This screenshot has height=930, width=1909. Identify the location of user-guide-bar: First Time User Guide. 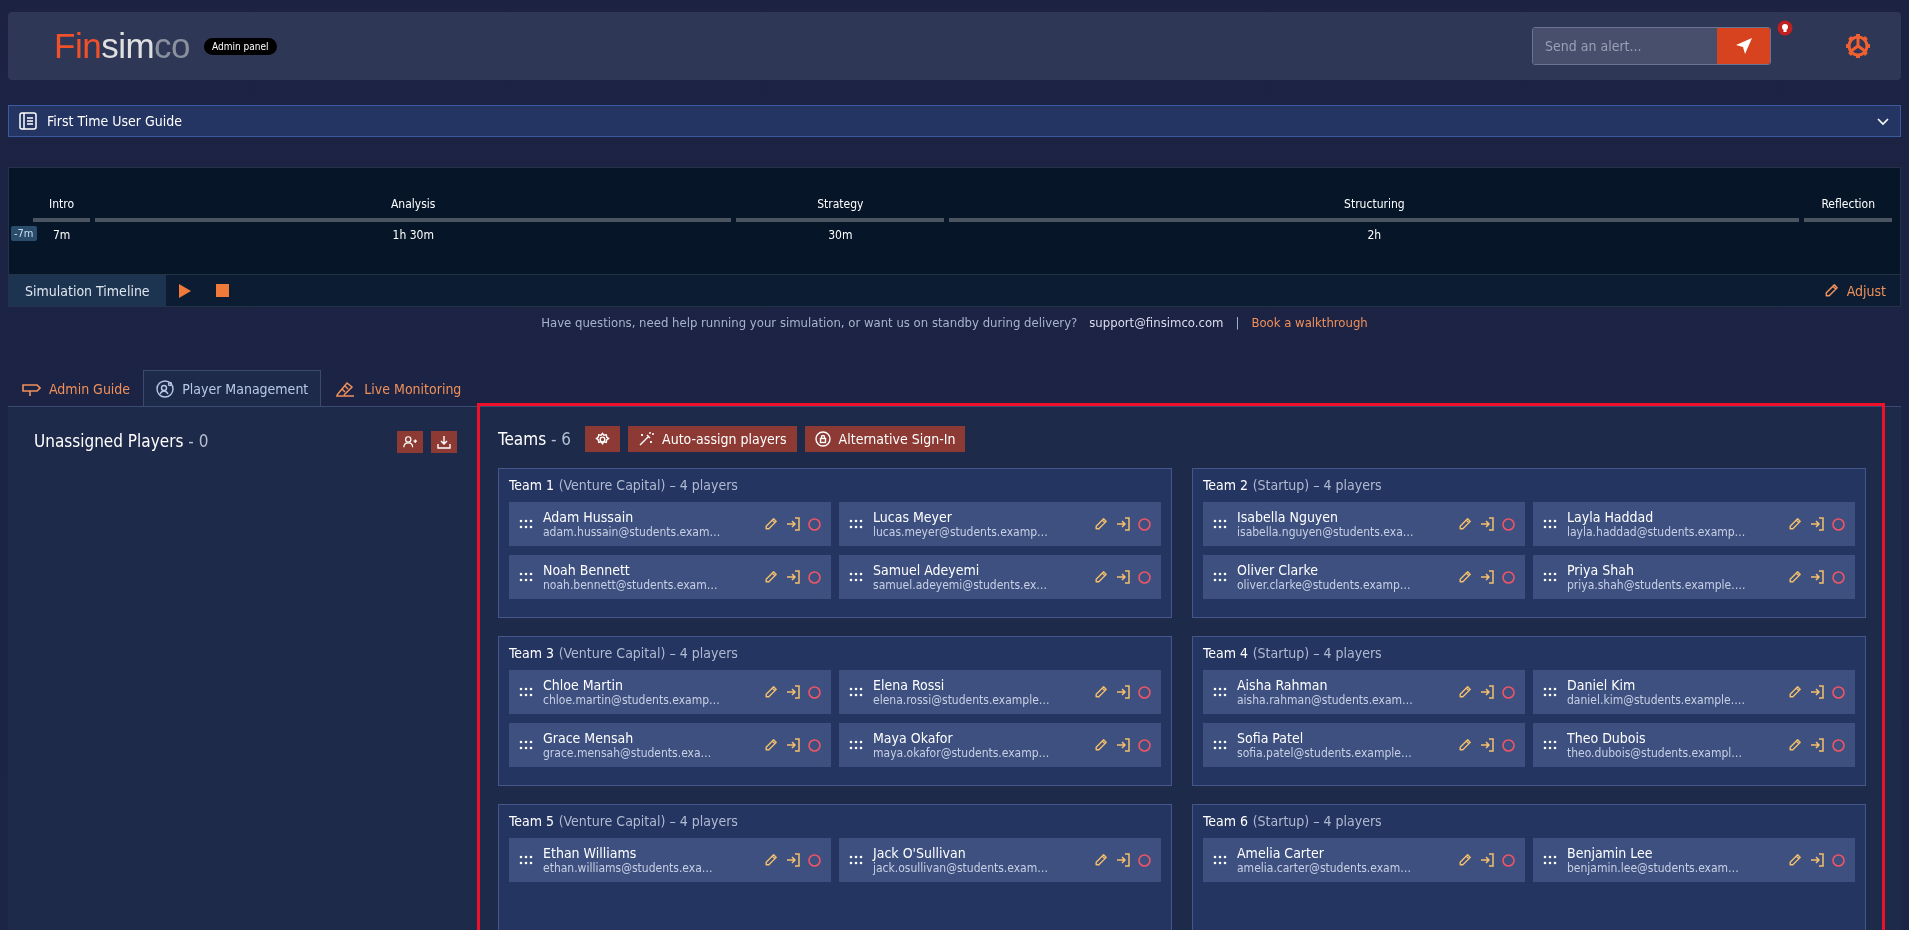
(954, 121).